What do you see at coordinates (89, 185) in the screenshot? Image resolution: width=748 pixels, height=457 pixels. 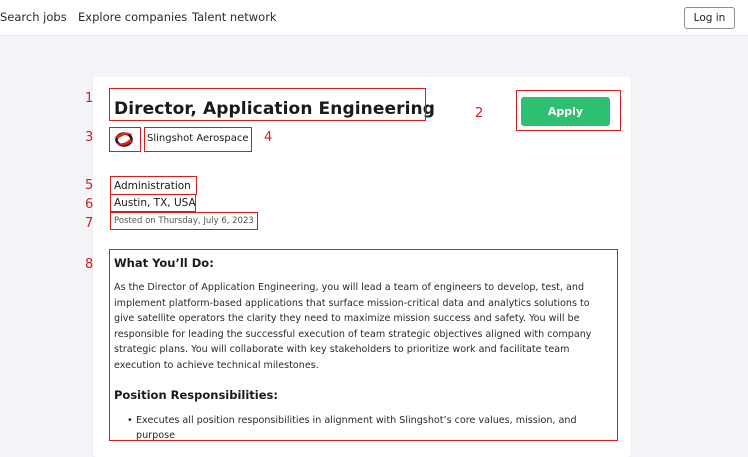 I see `annotation-label-5: 5` at bounding box center [89, 185].